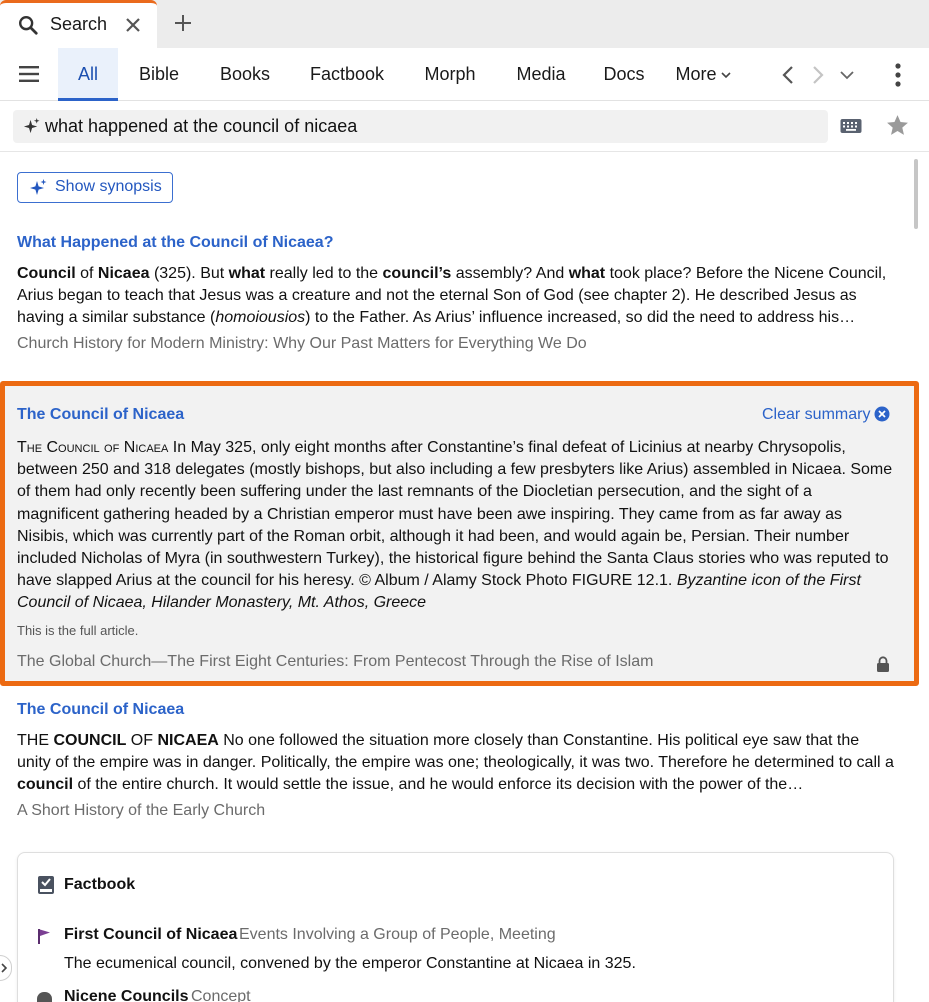 This screenshot has width=929, height=1002. What do you see at coordinates (44, 936) in the screenshot?
I see `flag-icon` at bounding box center [44, 936].